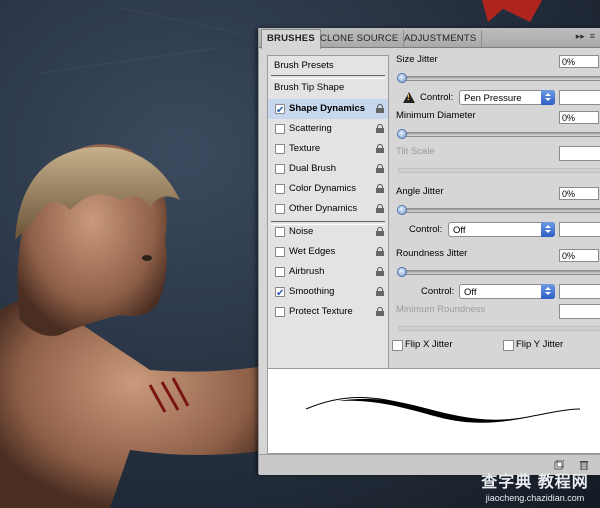 This screenshot has height=508, width=600. I want to click on angle-jitter-input: 0%, so click(579, 193).